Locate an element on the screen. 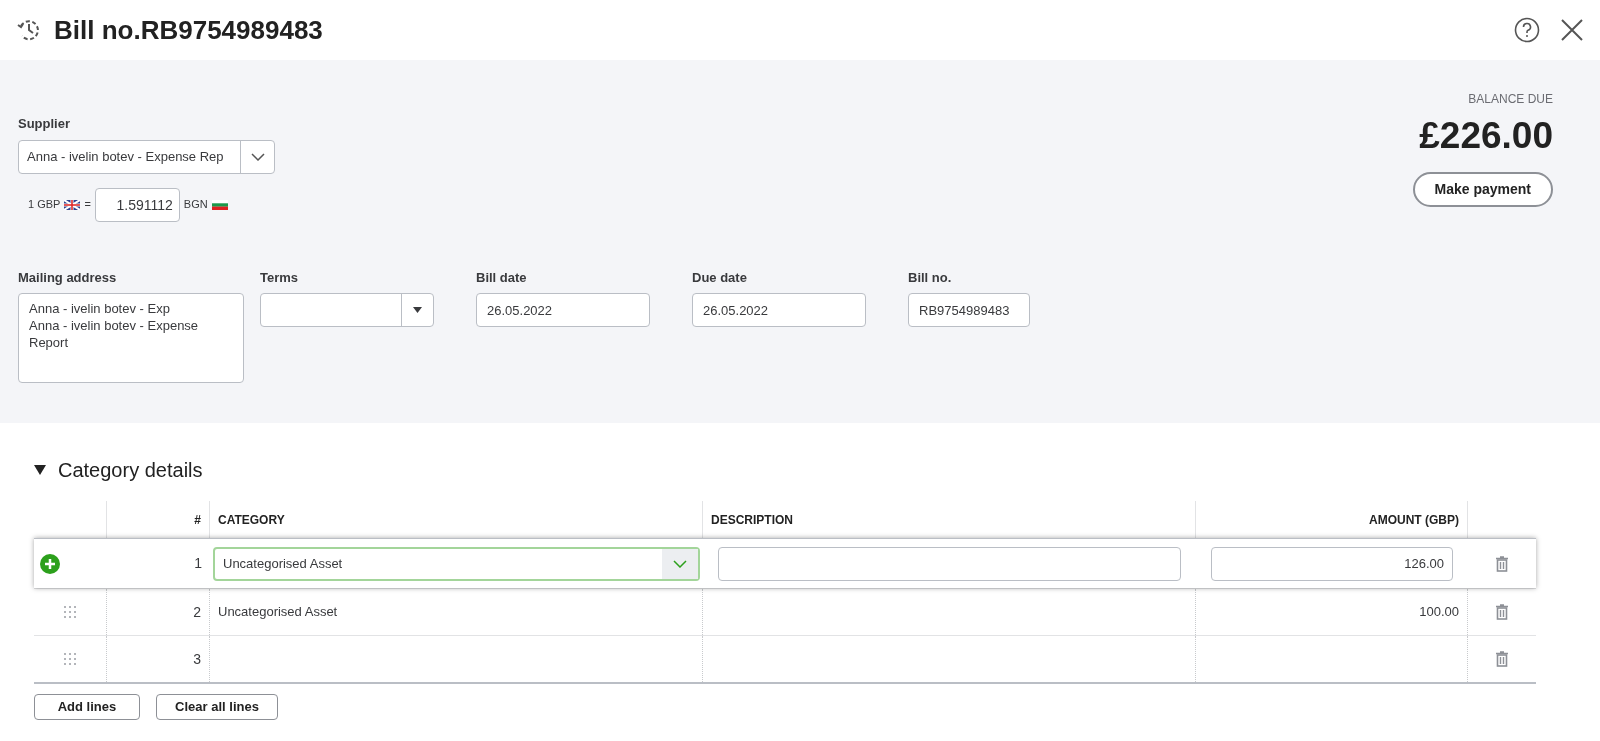  currency-label: 1 GBP is located at coordinates (44, 205).